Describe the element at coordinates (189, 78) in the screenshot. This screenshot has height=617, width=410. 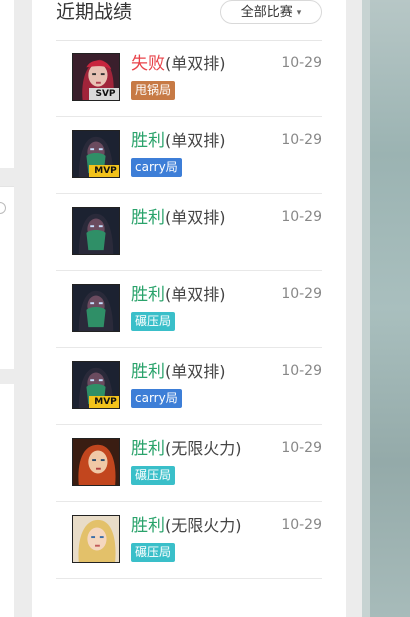
I see `match-item: SVP 失败(单双排) 10-29 甩锅局` at that location.